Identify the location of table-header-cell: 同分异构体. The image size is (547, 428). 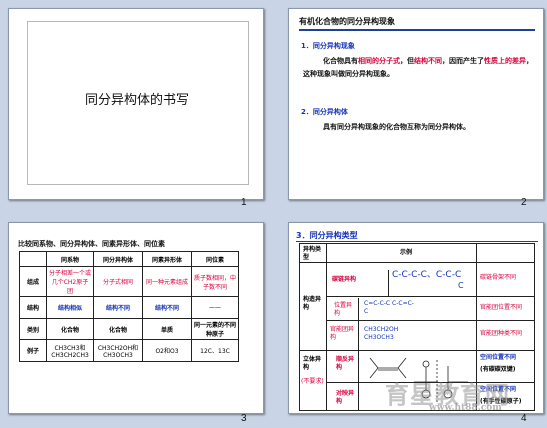
(118, 259).